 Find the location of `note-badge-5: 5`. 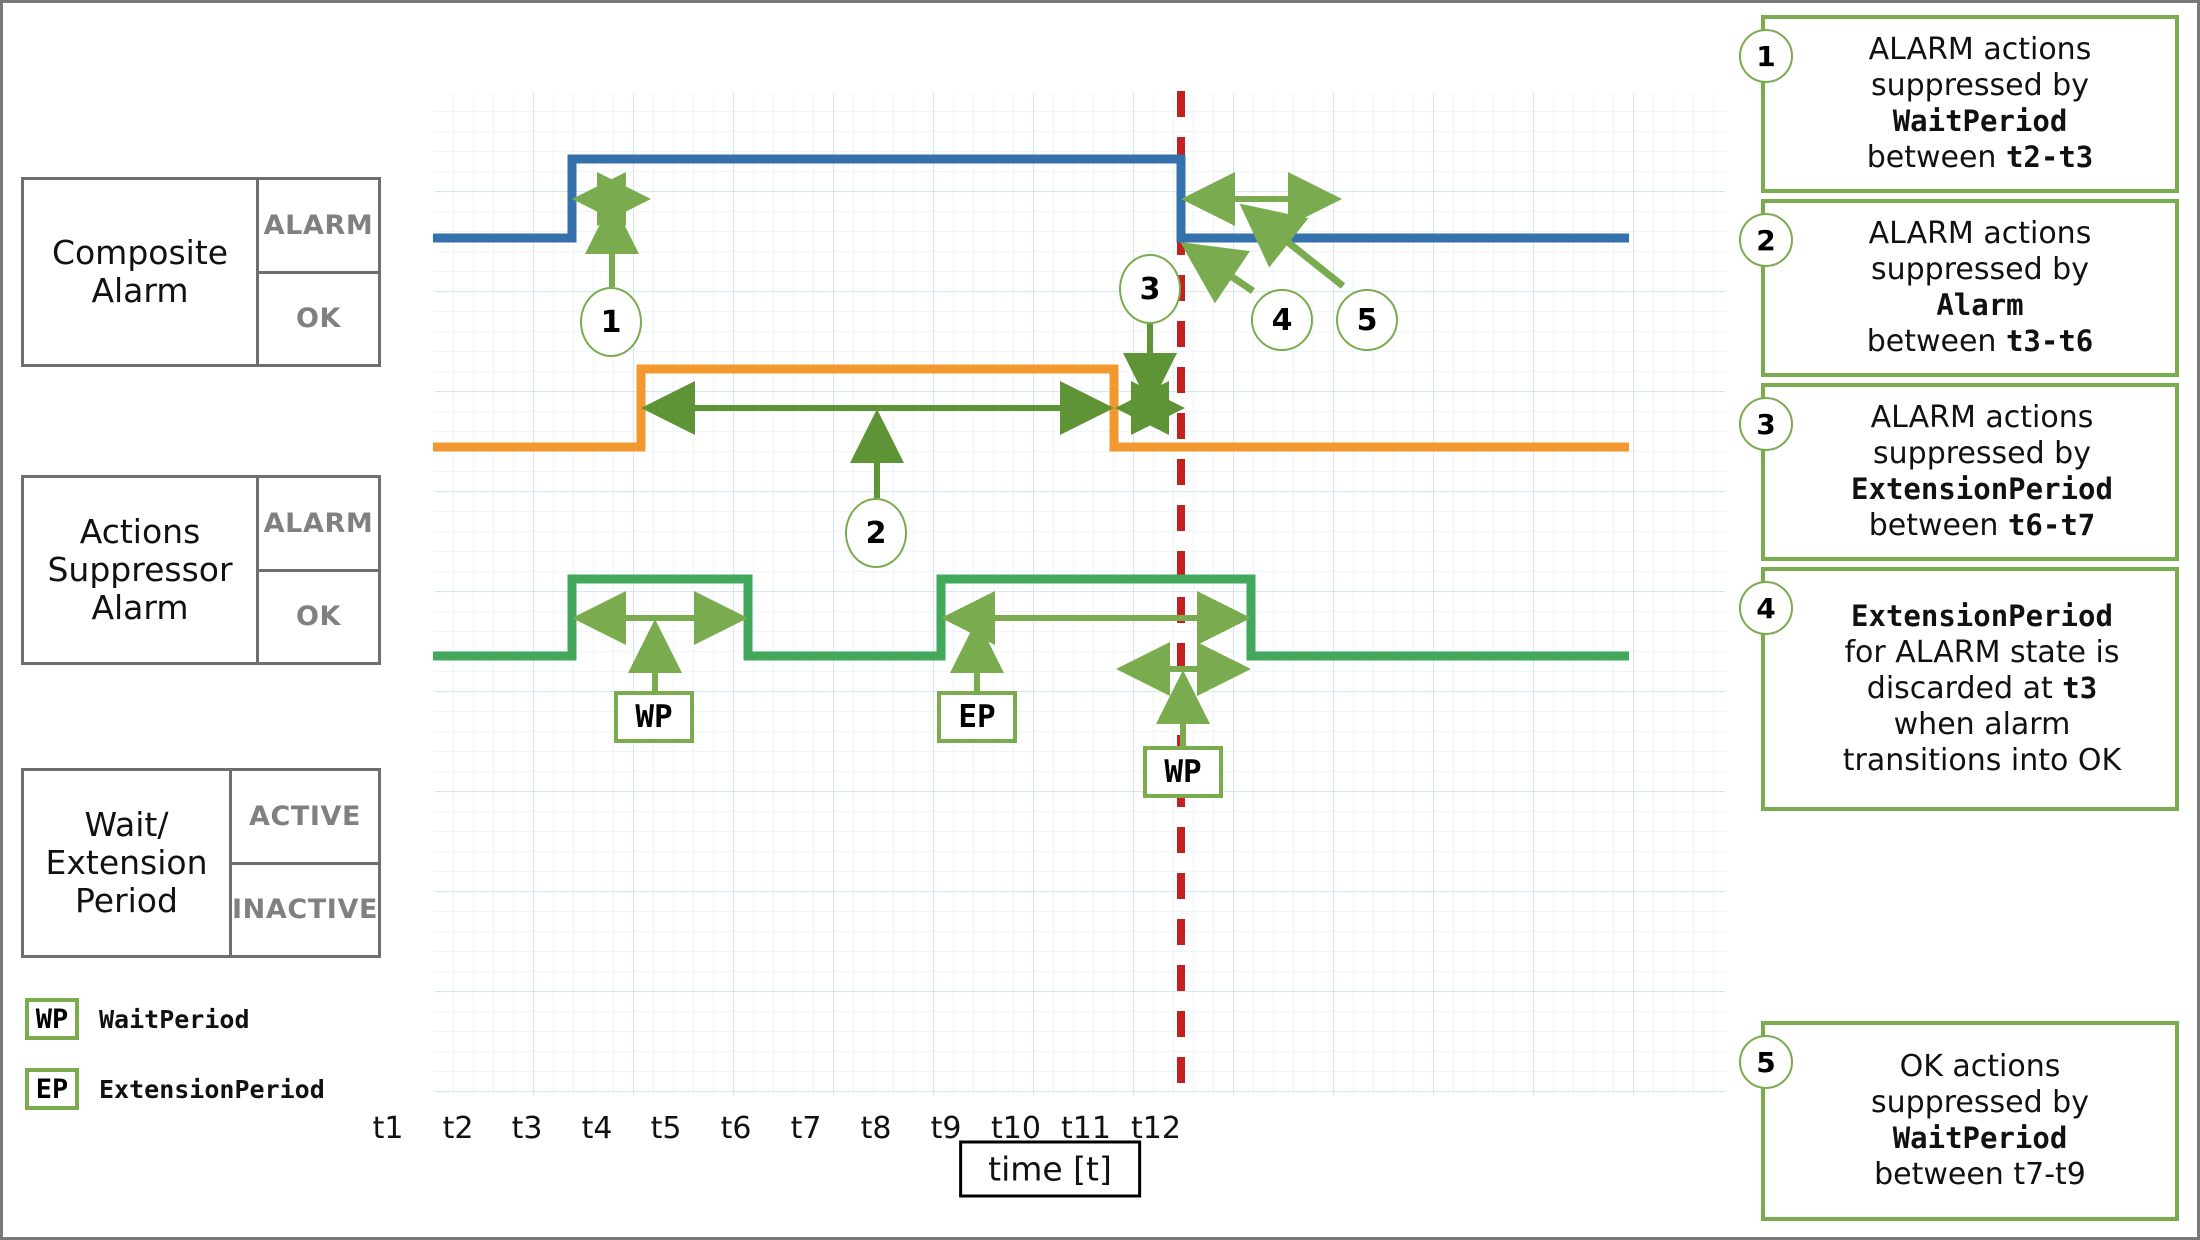

note-badge-5: 5 is located at coordinates (1766, 1062).